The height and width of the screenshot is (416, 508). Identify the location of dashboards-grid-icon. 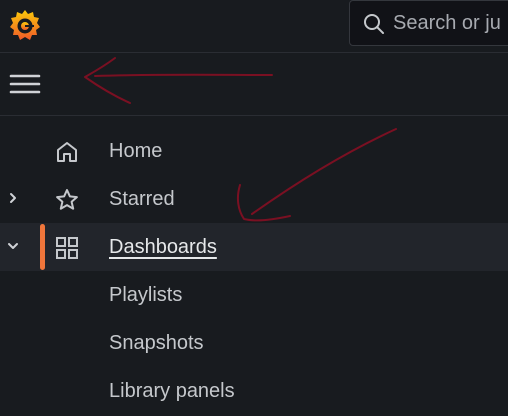
(67, 248).